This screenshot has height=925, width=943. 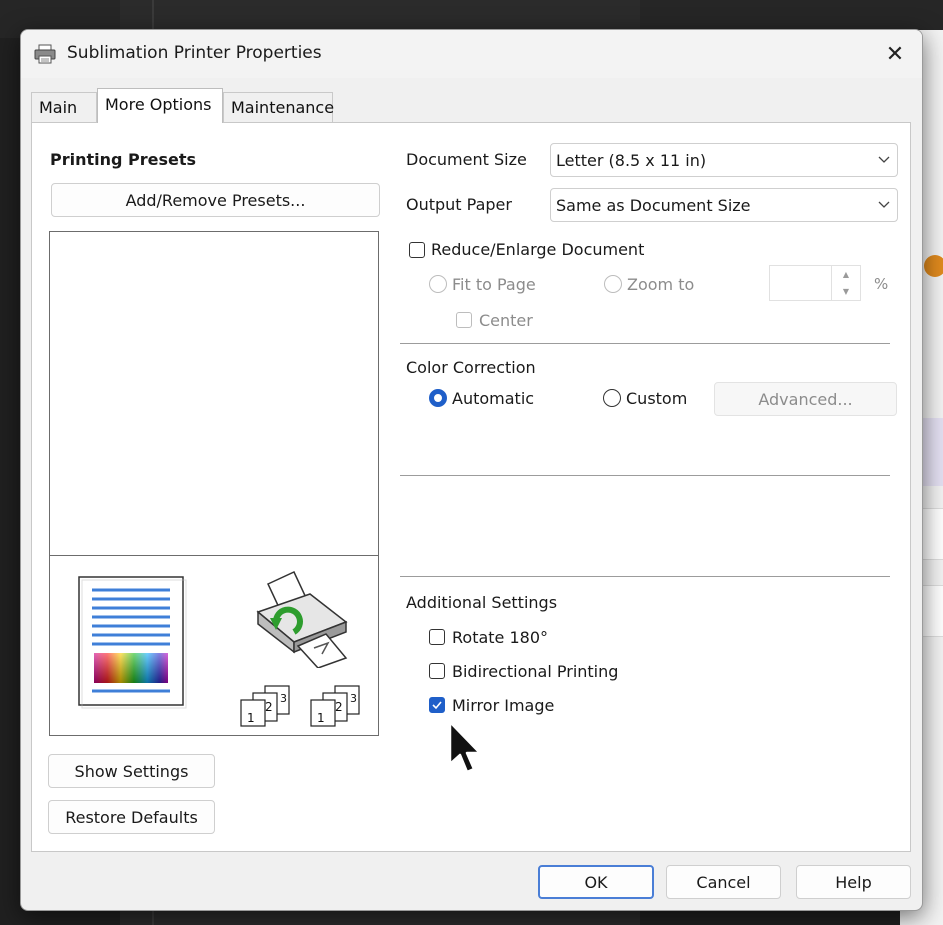 What do you see at coordinates (123, 159) in the screenshot?
I see `printing-presets-heading: Printing Presets` at bounding box center [123, 159].